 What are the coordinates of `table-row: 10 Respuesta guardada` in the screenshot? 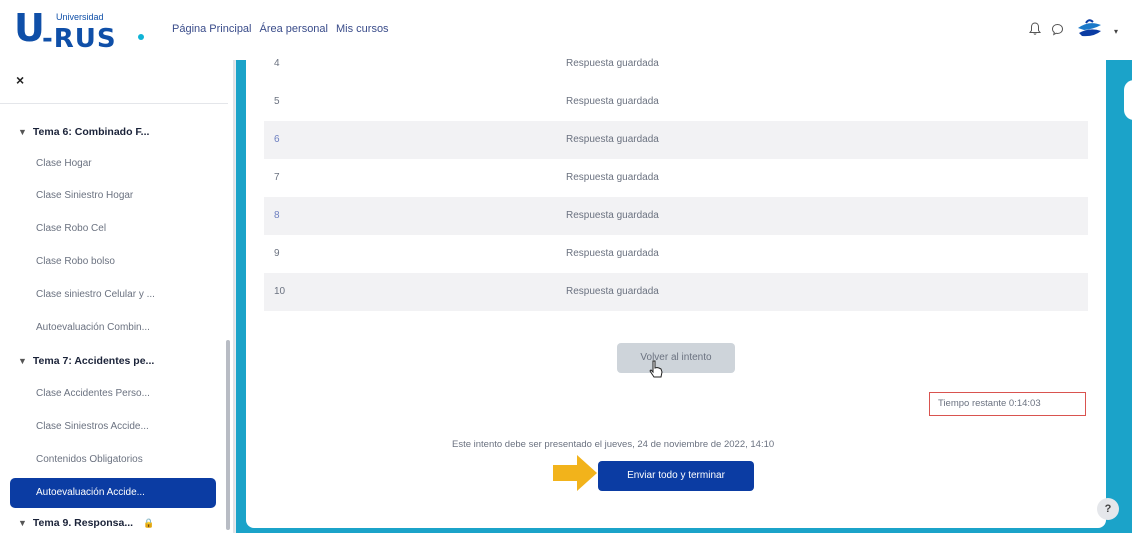 It's located at (676, 292).